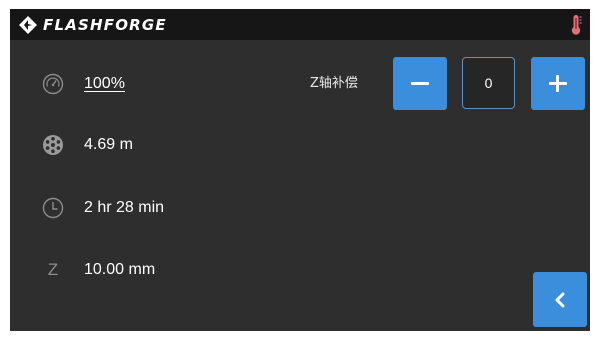  I want to click on z-offset-decrease-button, so click(420, 83).